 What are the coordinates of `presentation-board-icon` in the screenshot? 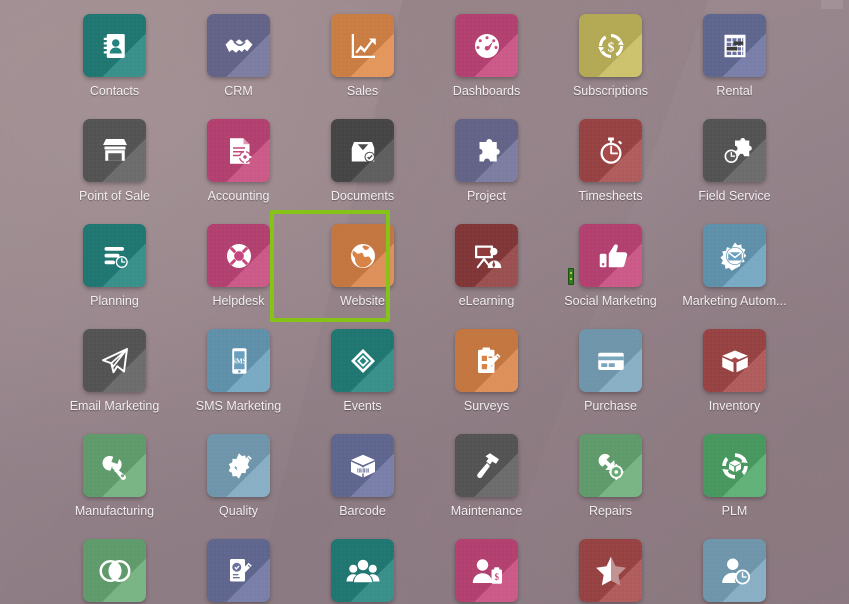 It's located at (486, 255).